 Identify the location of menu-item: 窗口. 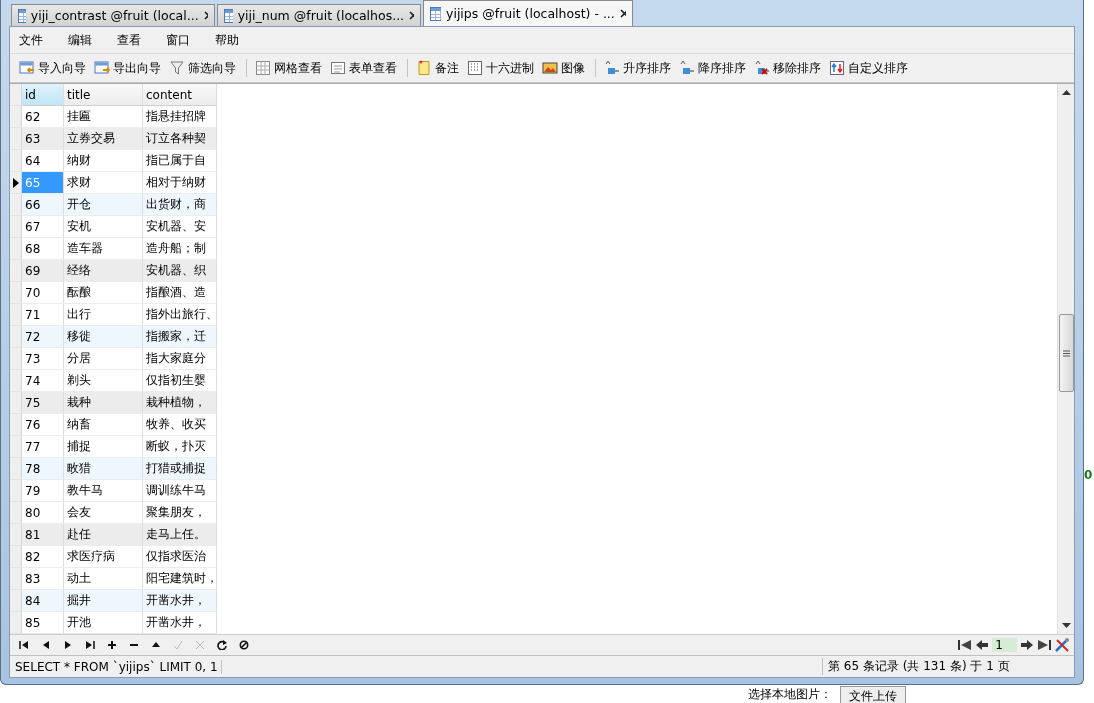
(178, 40).